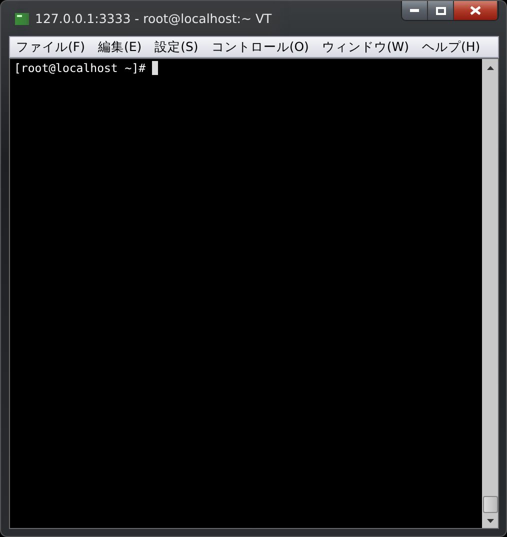 The width and height of the screenshot is (507, 537). I want to click on menu-item: ヘルプ(H), so click(452, 47).